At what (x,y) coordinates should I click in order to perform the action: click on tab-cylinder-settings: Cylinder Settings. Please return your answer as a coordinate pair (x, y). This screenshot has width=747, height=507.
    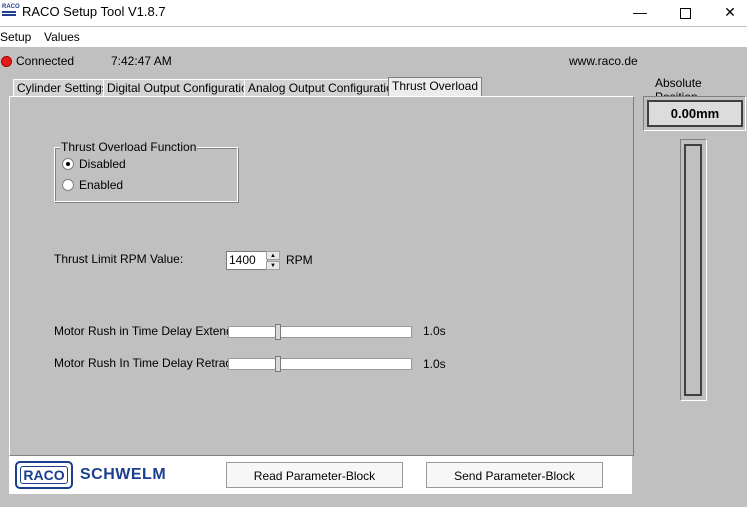
    Looking at the image, I should click on (62, 88).